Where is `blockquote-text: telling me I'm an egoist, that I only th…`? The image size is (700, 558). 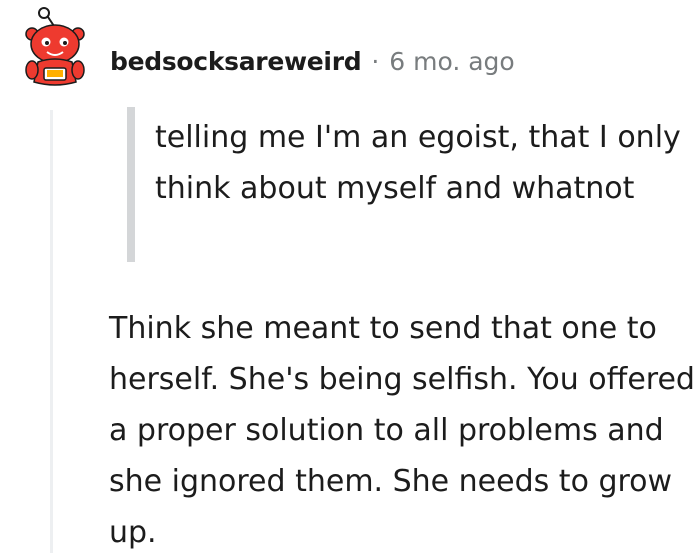
blockquote-text: telling me I'm an egoist, that I only th… is located at coordinates (418, 163).